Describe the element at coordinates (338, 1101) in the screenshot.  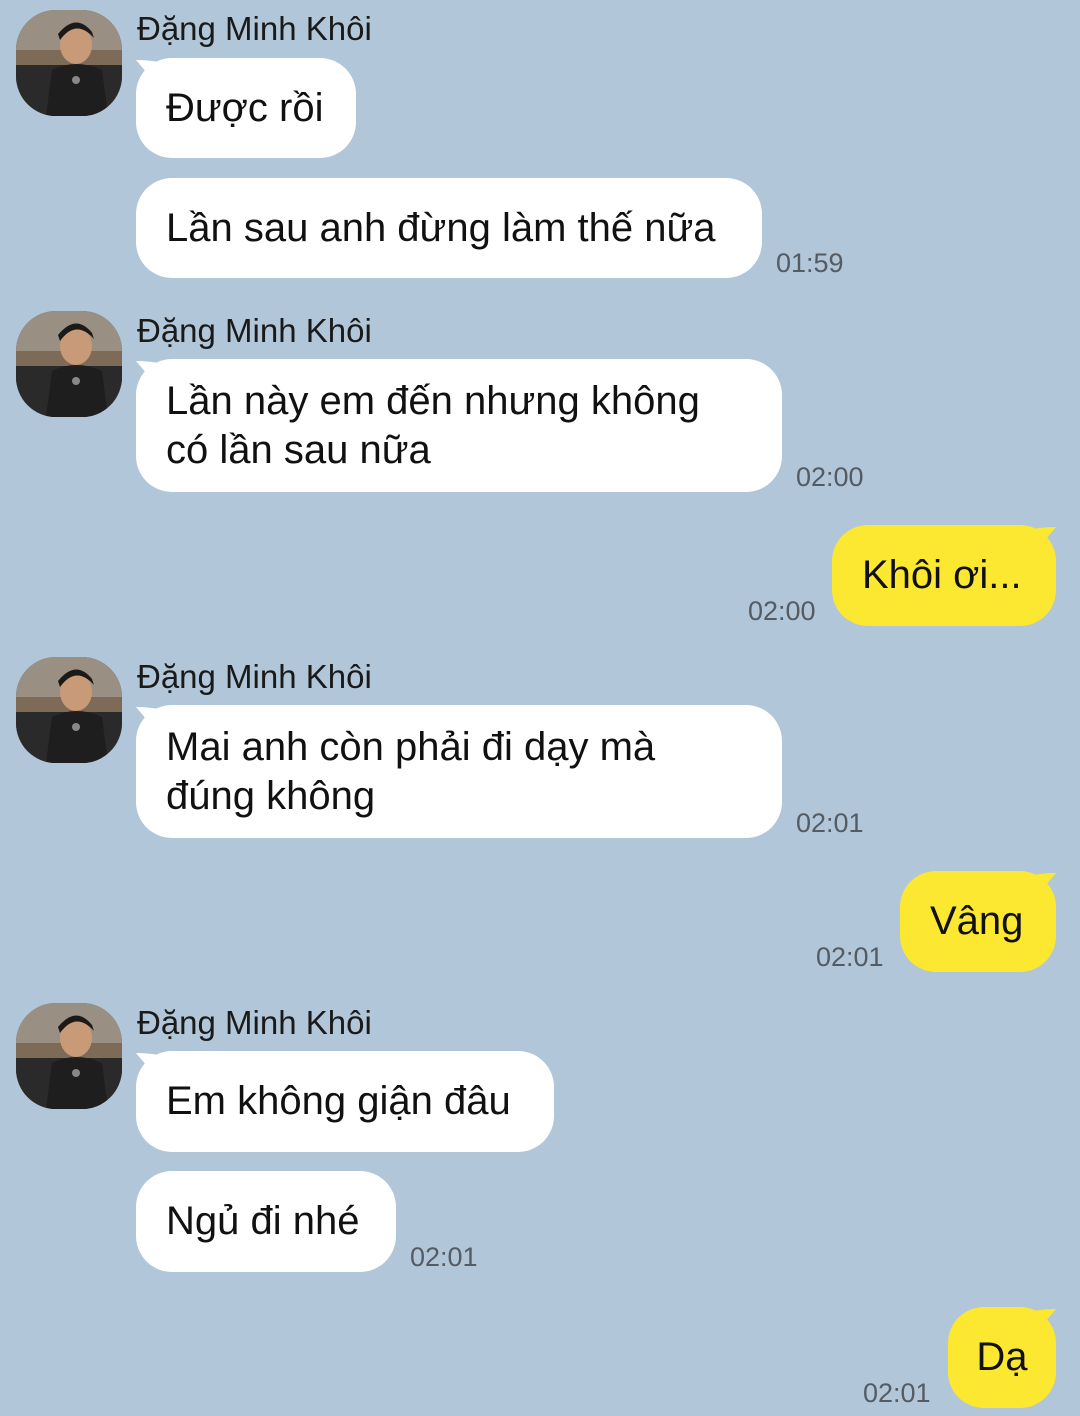
I see `message-text: Em không giận đâu` at that location.